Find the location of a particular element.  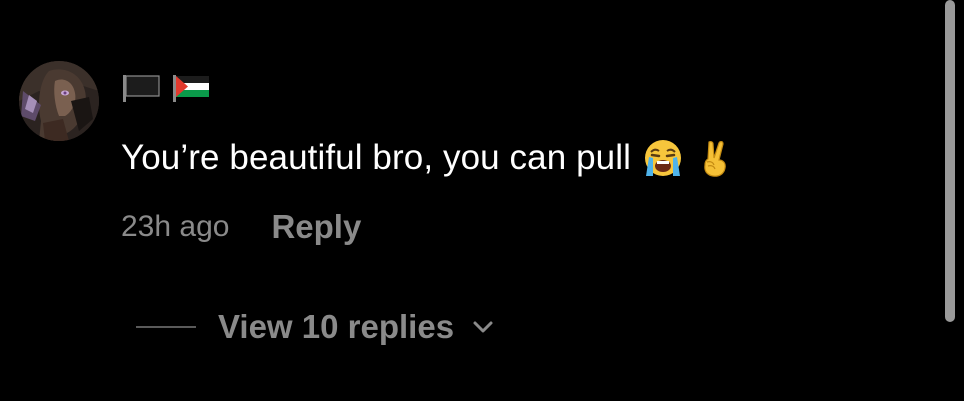

black-flag-icon is located at coordinates (141, 88).